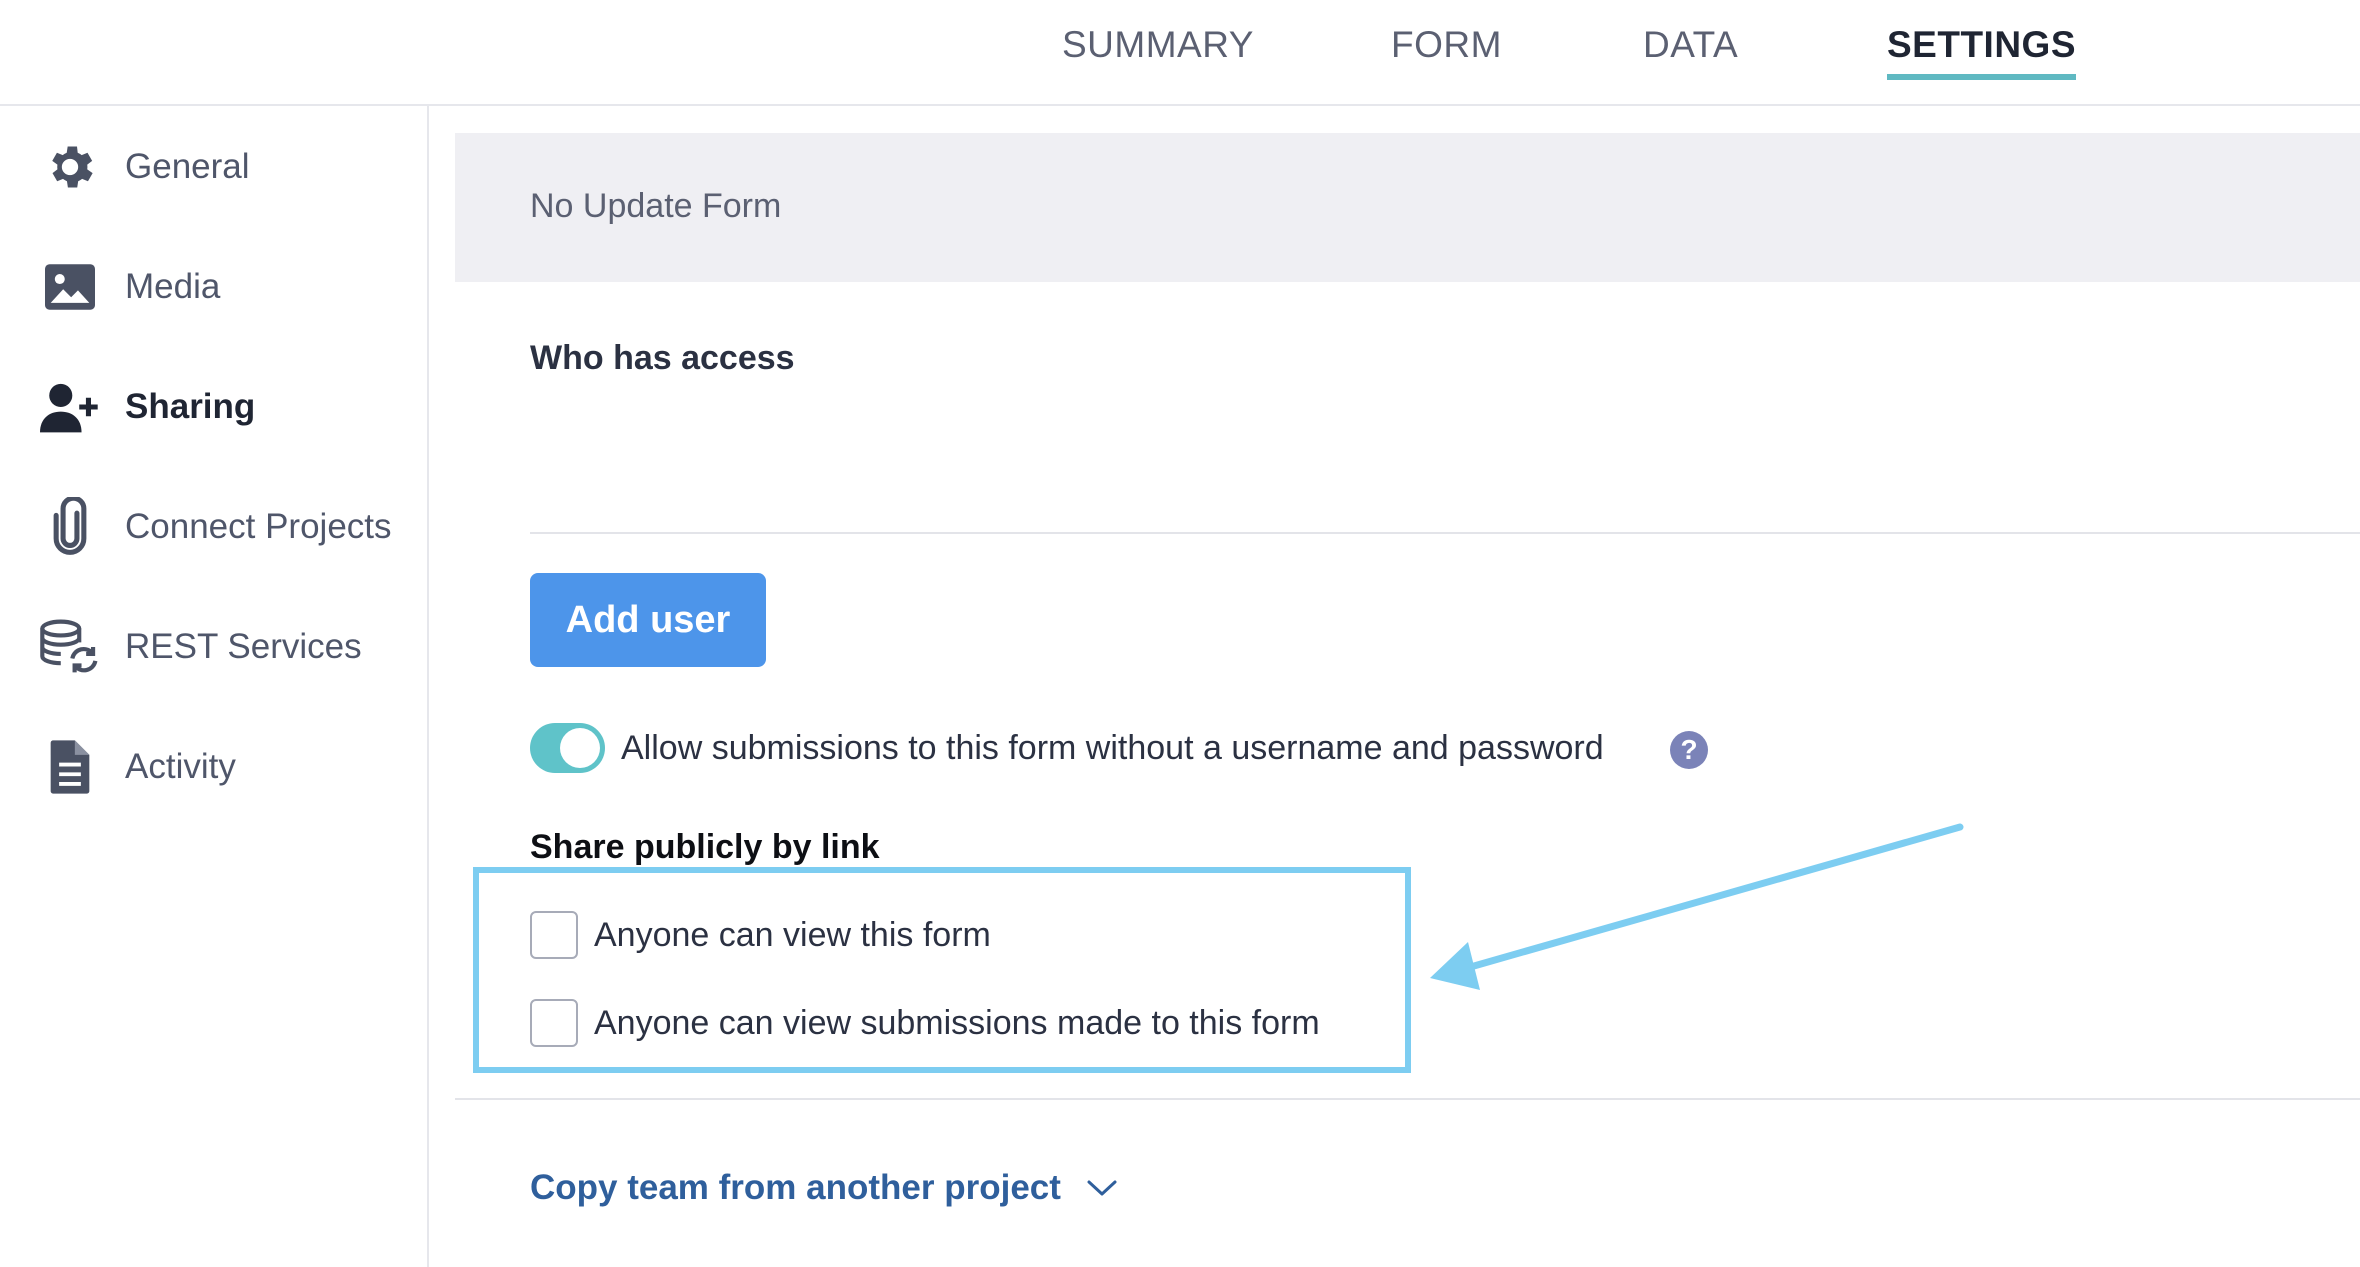 The image size is (2360, 1267). I want to click on annotation-arrow-icon, so click(1697, 906).